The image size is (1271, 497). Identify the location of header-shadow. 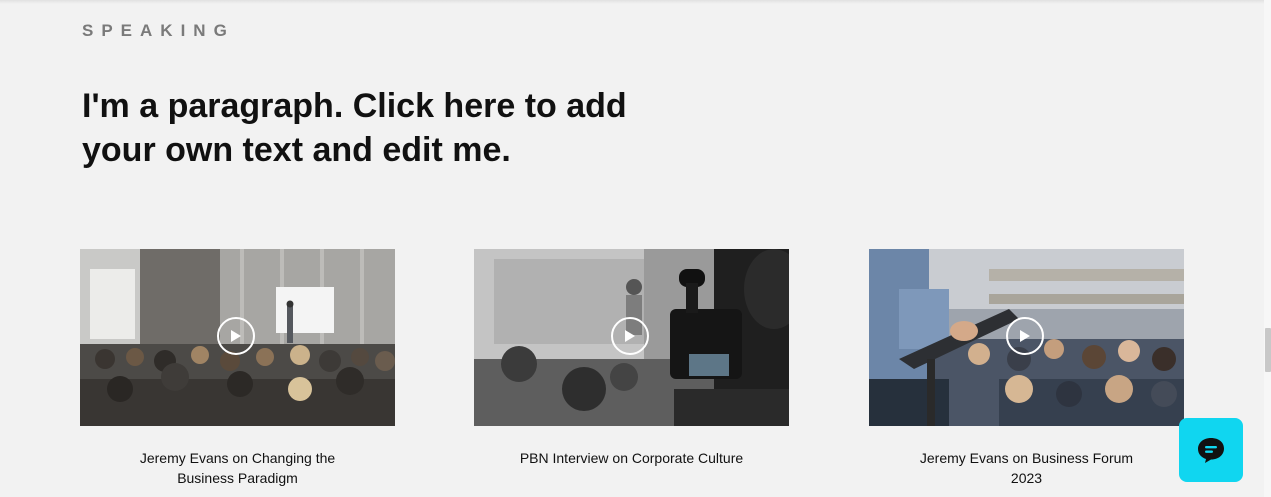
(635, 2).